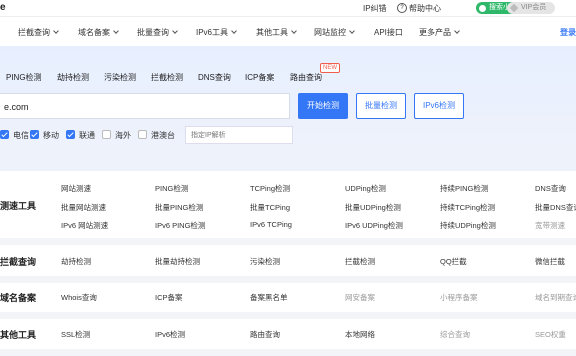 The height and width of the screenshot is (356, 576). I want to click on search-value: e.com, so click(16, 107).